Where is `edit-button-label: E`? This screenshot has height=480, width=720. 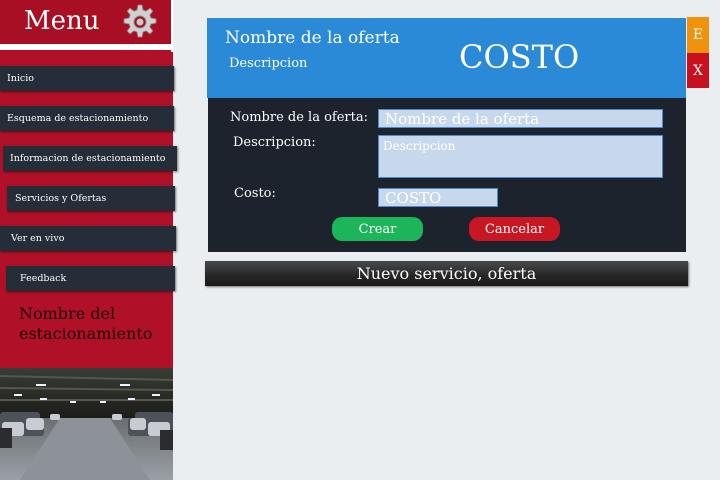 edit-button-label: E is located at coordinates (698, 35).